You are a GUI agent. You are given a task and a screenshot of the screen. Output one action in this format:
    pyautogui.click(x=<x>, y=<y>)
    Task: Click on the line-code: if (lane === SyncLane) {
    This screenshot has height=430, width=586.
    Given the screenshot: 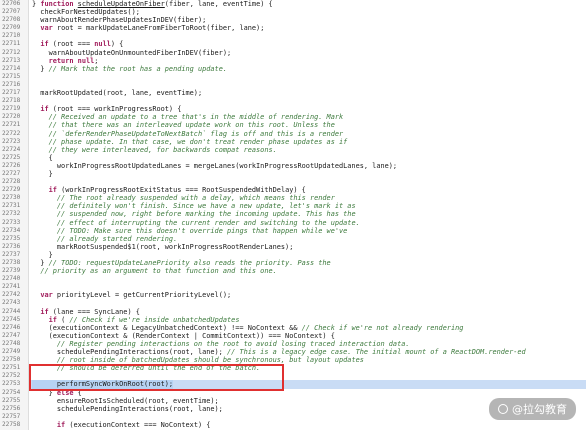 What is the action you would take?
    pyautogui.click(x=86, y=312)
    